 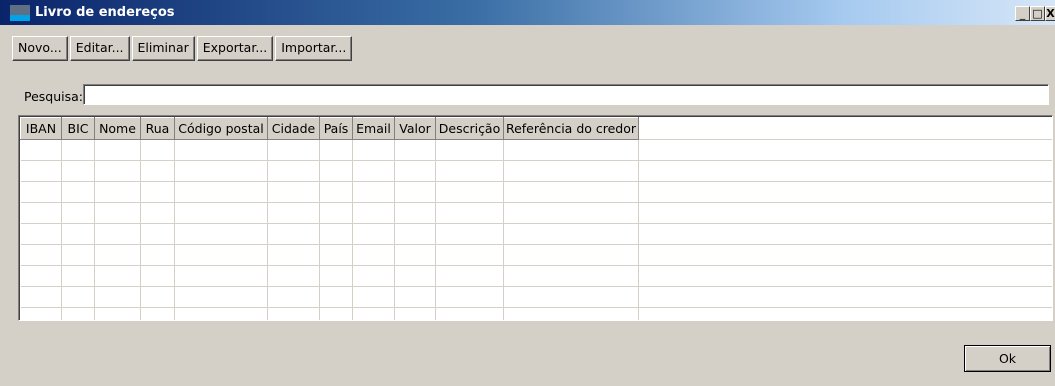 What do you see at coordinates (1050, 13) in the screenshot?
I see `close-button: X` at bounding box center [1050, 13].